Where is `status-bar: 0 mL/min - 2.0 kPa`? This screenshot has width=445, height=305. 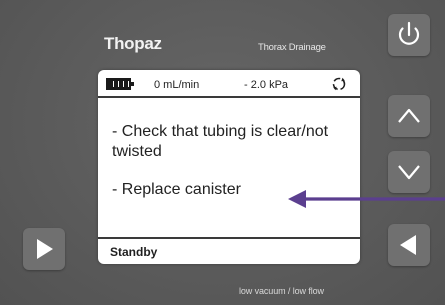 status-bar: 0 mL/min - 2.0 kPa is located at coordinates (229, 84).